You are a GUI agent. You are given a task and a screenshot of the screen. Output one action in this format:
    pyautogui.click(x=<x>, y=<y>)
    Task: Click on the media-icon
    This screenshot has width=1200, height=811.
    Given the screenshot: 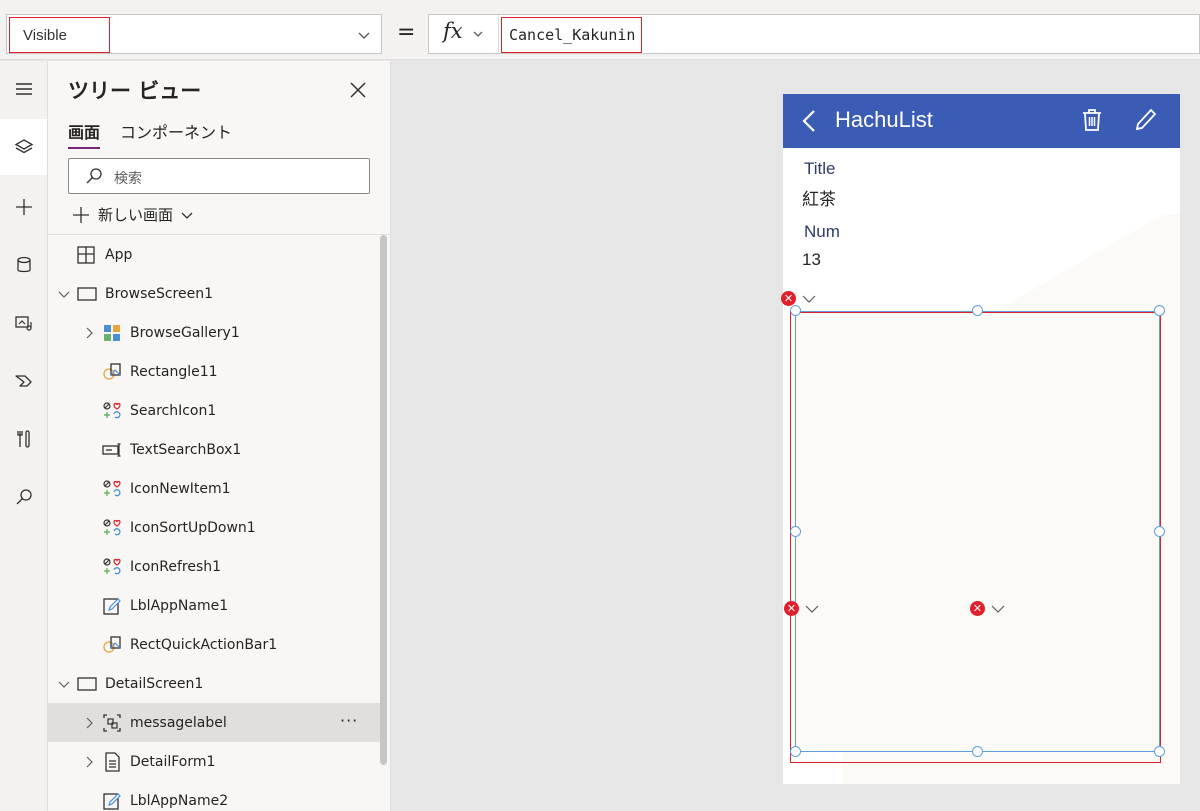 What is the action you would take?
    pyautogui.click(x=23, y=323)
    